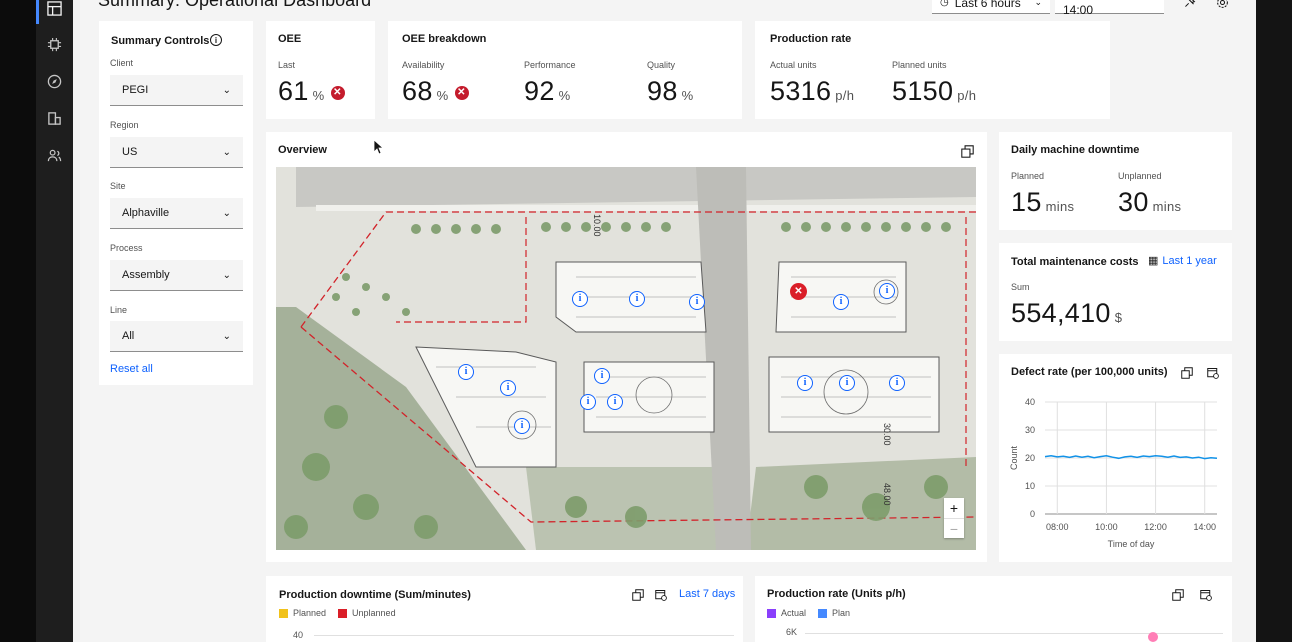  Describe the element at coordinates (1030, 402) in the screenshot. I see `y-tick-label: 40` at that location.